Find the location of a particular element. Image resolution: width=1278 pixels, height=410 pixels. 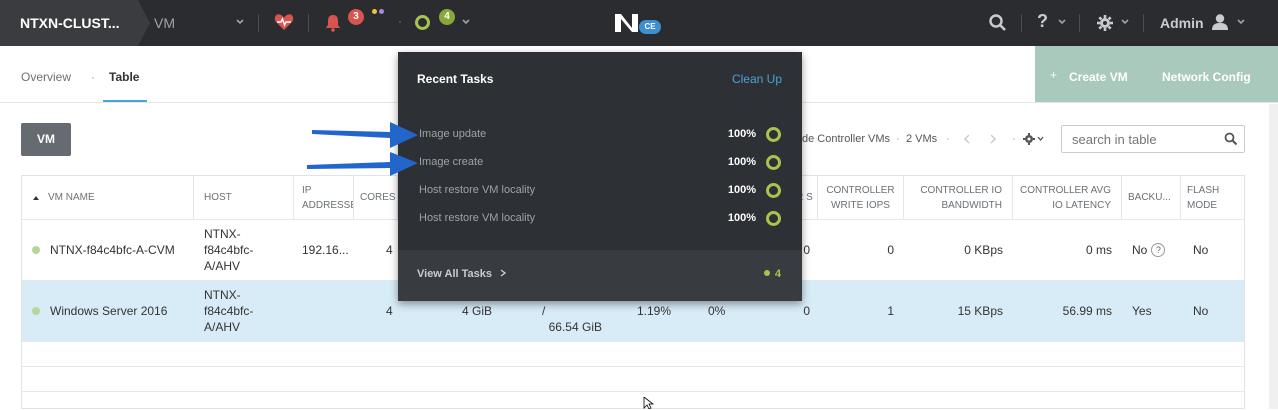

column-header-controller-write-iops: CONTROLLER WRITE IOPS is located at coordinates (861, 197).